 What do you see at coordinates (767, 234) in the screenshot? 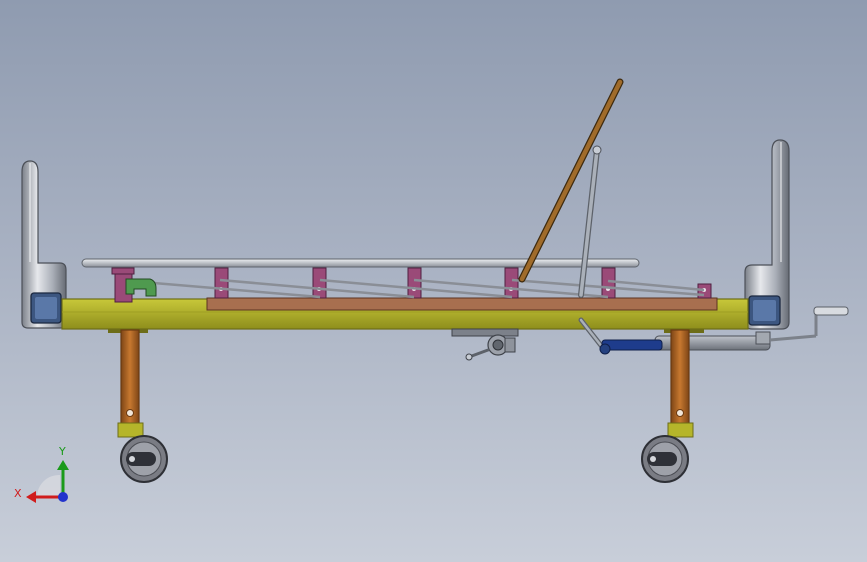
I see `footboard-post` at bounding box center [767, 234].